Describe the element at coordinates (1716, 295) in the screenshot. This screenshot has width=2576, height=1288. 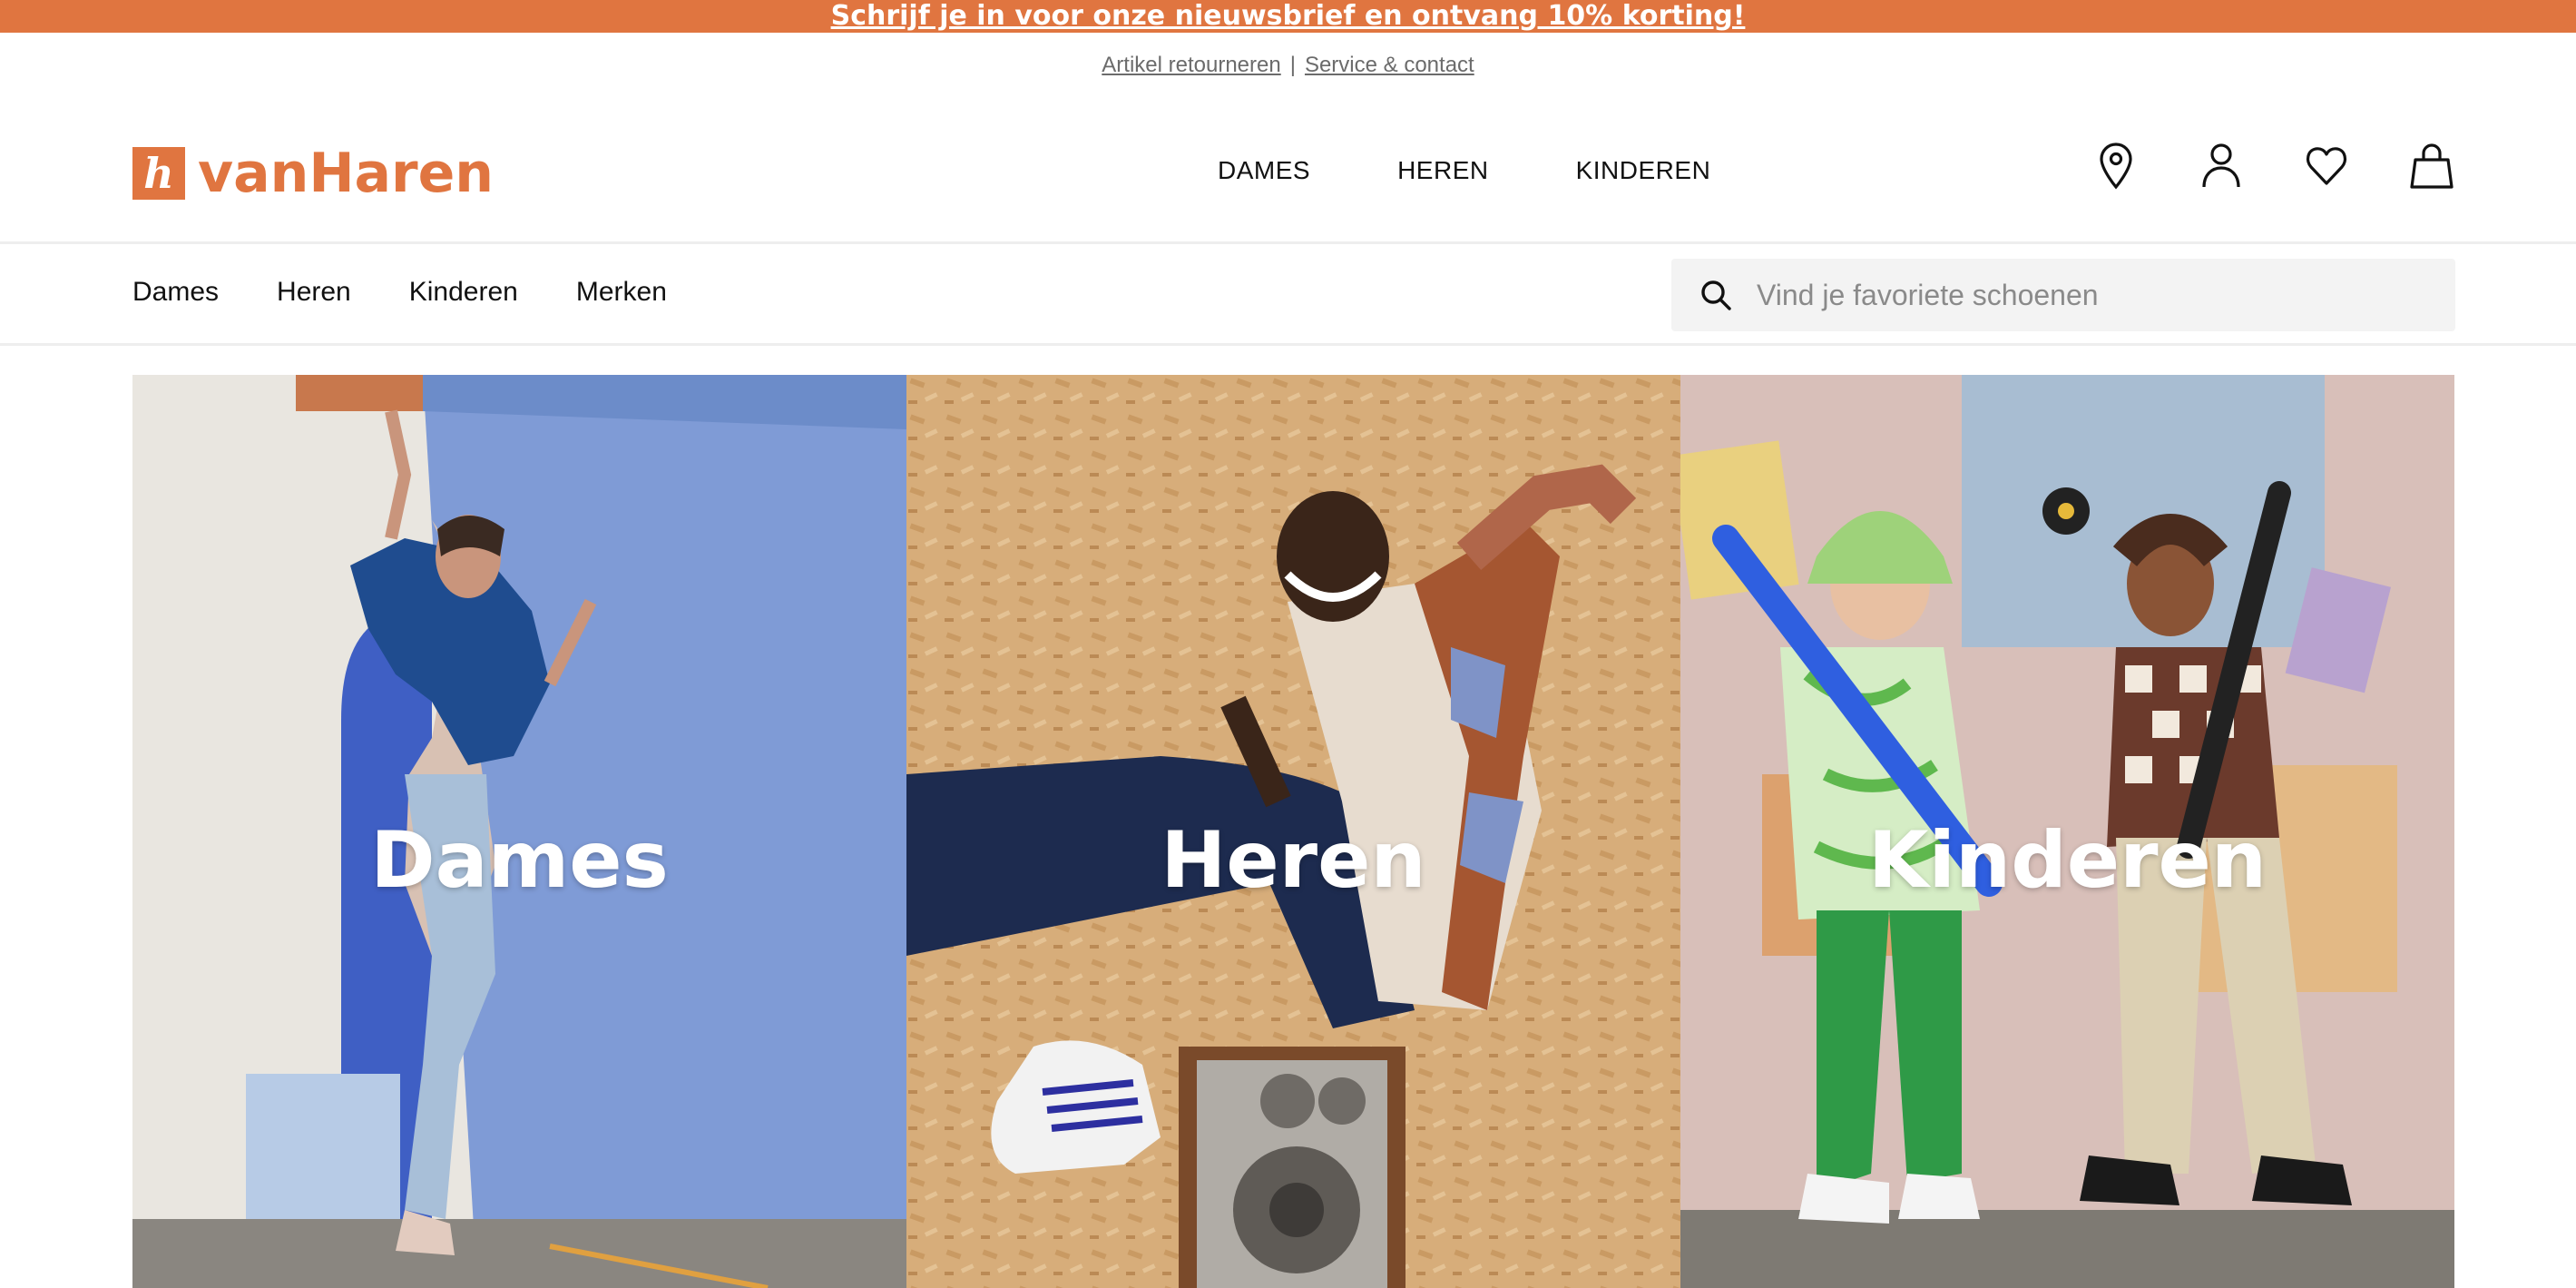
I see `search-icon` at that location.